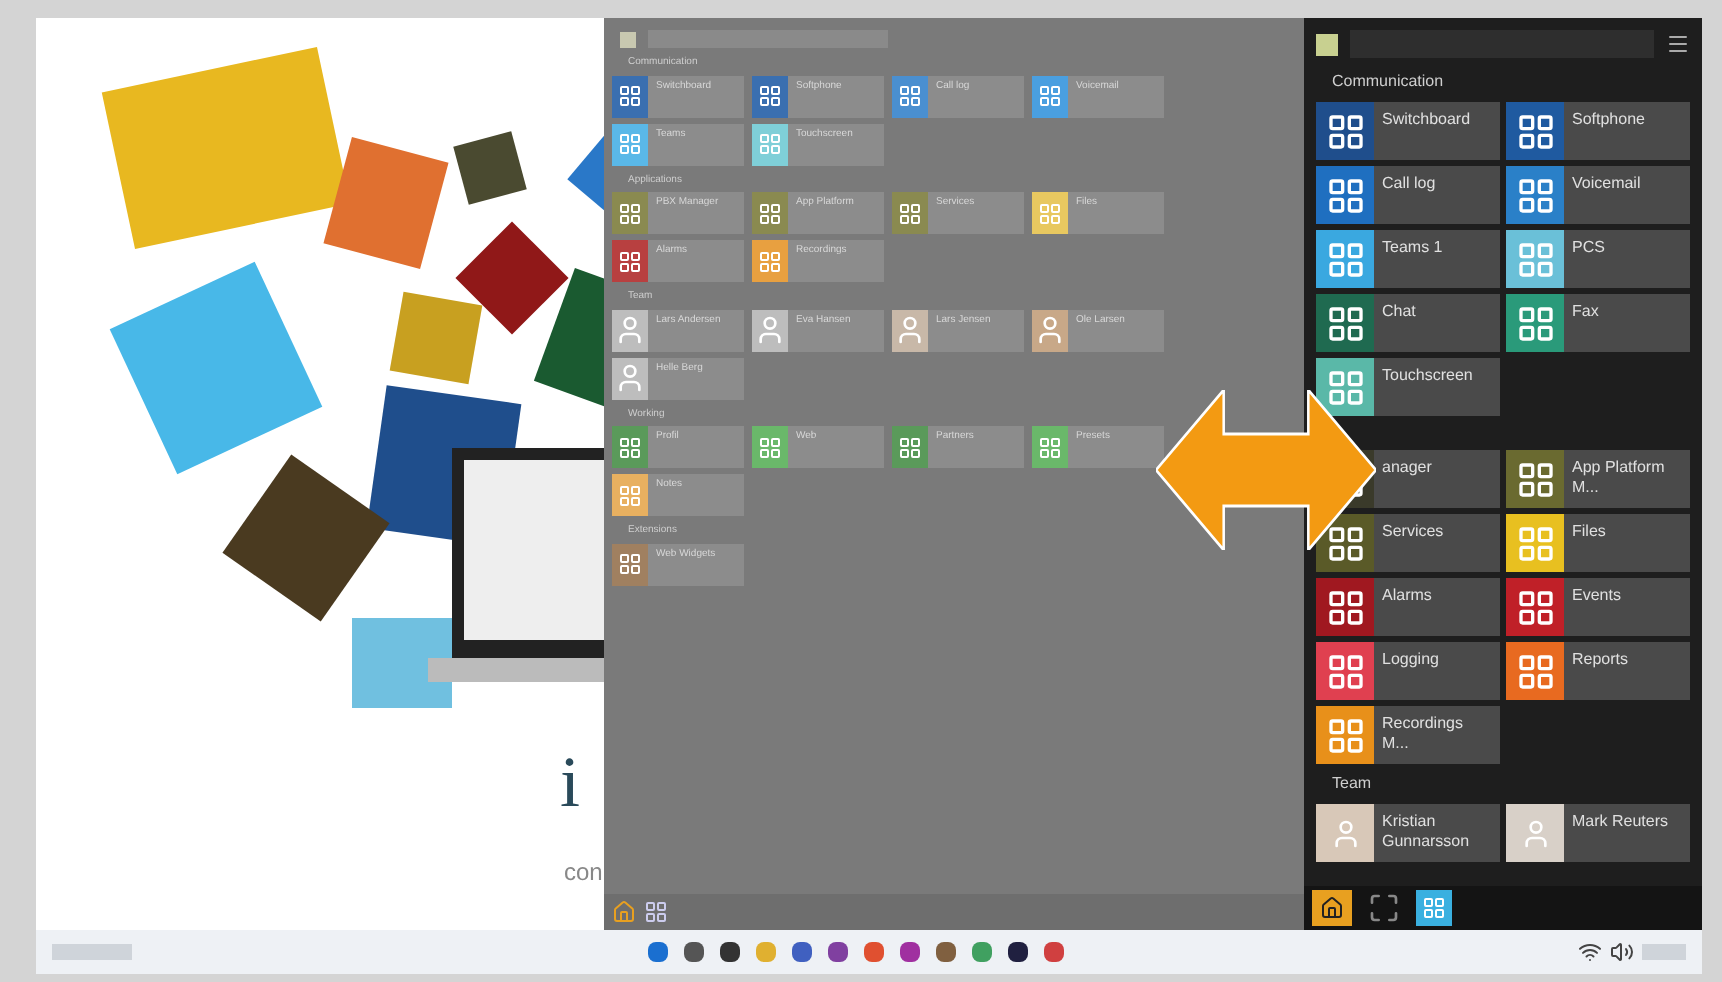 This screenshot has width=1722, height=982. What do you see at coordinates (1408, 607) in the screenshot?
I see `app-tile: Alarms` at bounding box center [1408, 607].